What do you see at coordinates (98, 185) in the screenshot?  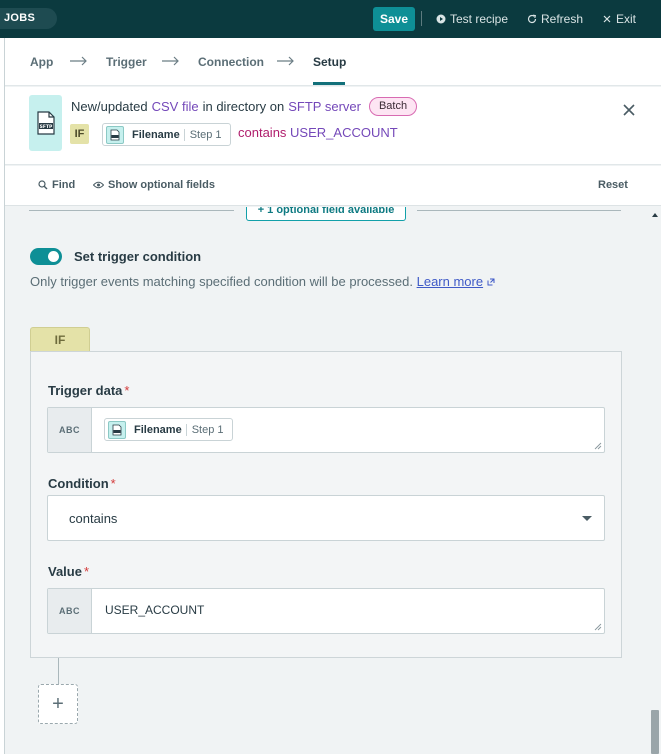 I see `eye-icon` at bounding box center [98, 185].